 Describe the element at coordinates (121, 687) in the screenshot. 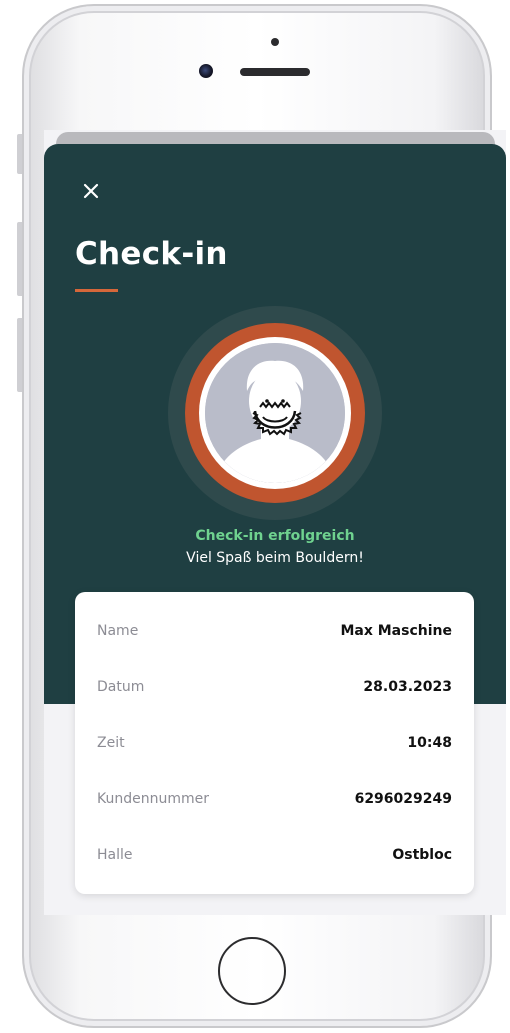

I see `detail-label: Datum` at that location.